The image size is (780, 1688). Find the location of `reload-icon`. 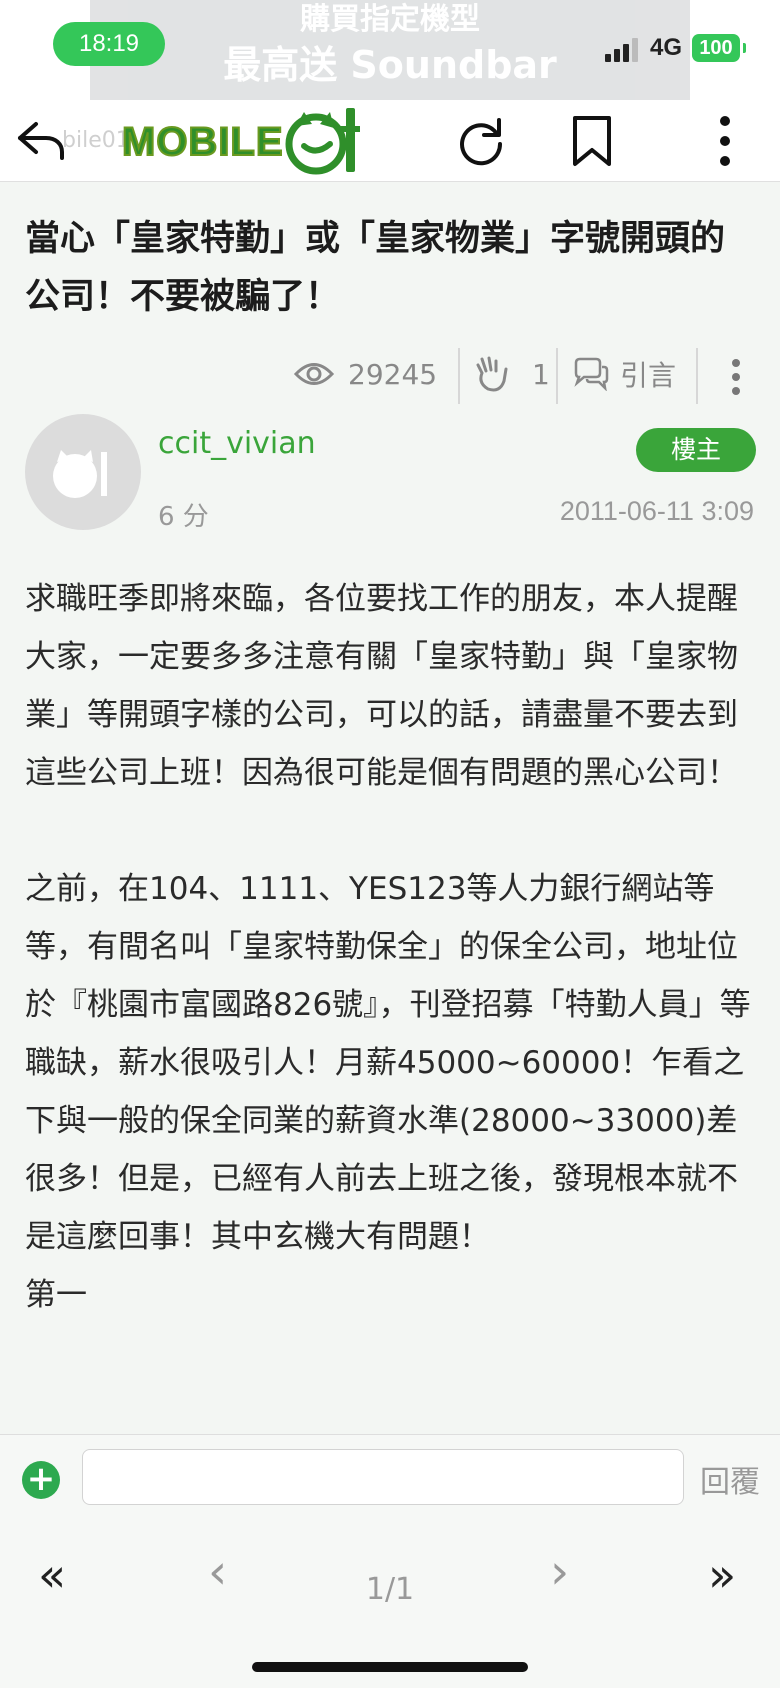

reload-icon is located at coordinates (481, 141).